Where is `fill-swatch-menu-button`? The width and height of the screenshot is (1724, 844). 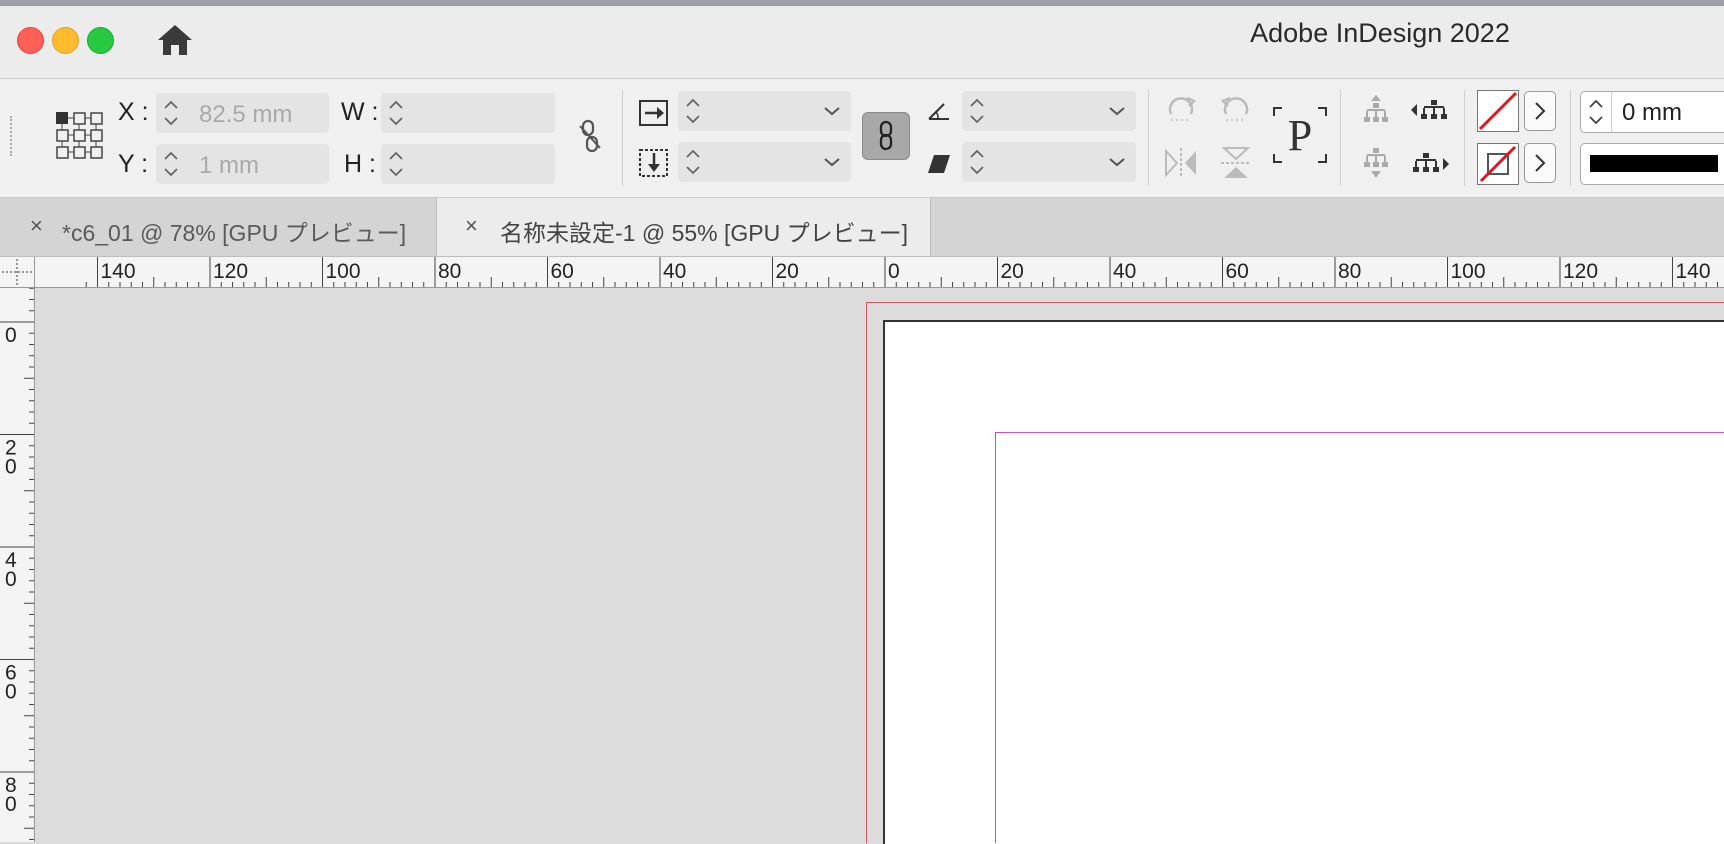
fill-swatch-menu-button is located at coordinates (1540, 111).